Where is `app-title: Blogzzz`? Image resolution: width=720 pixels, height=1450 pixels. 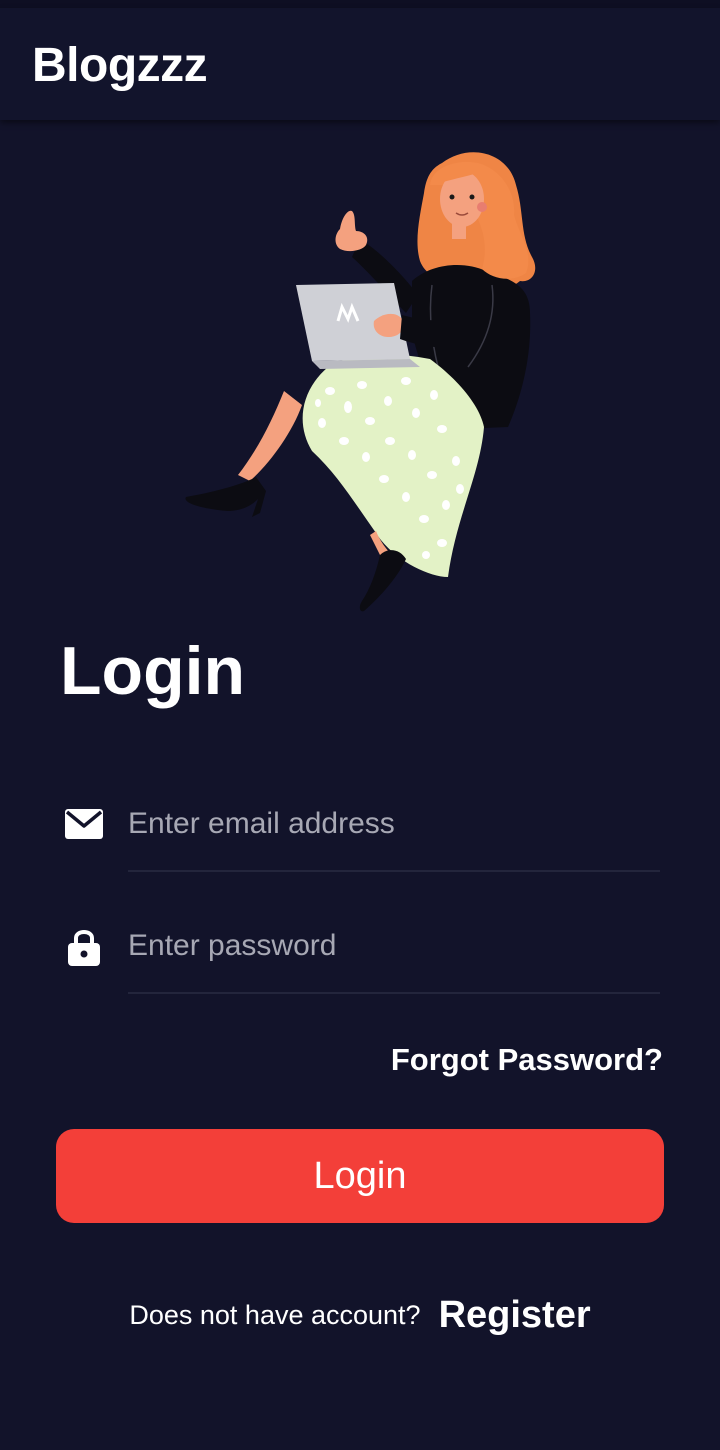 app-title: Blogzzz is located at coordinates (120, 65).